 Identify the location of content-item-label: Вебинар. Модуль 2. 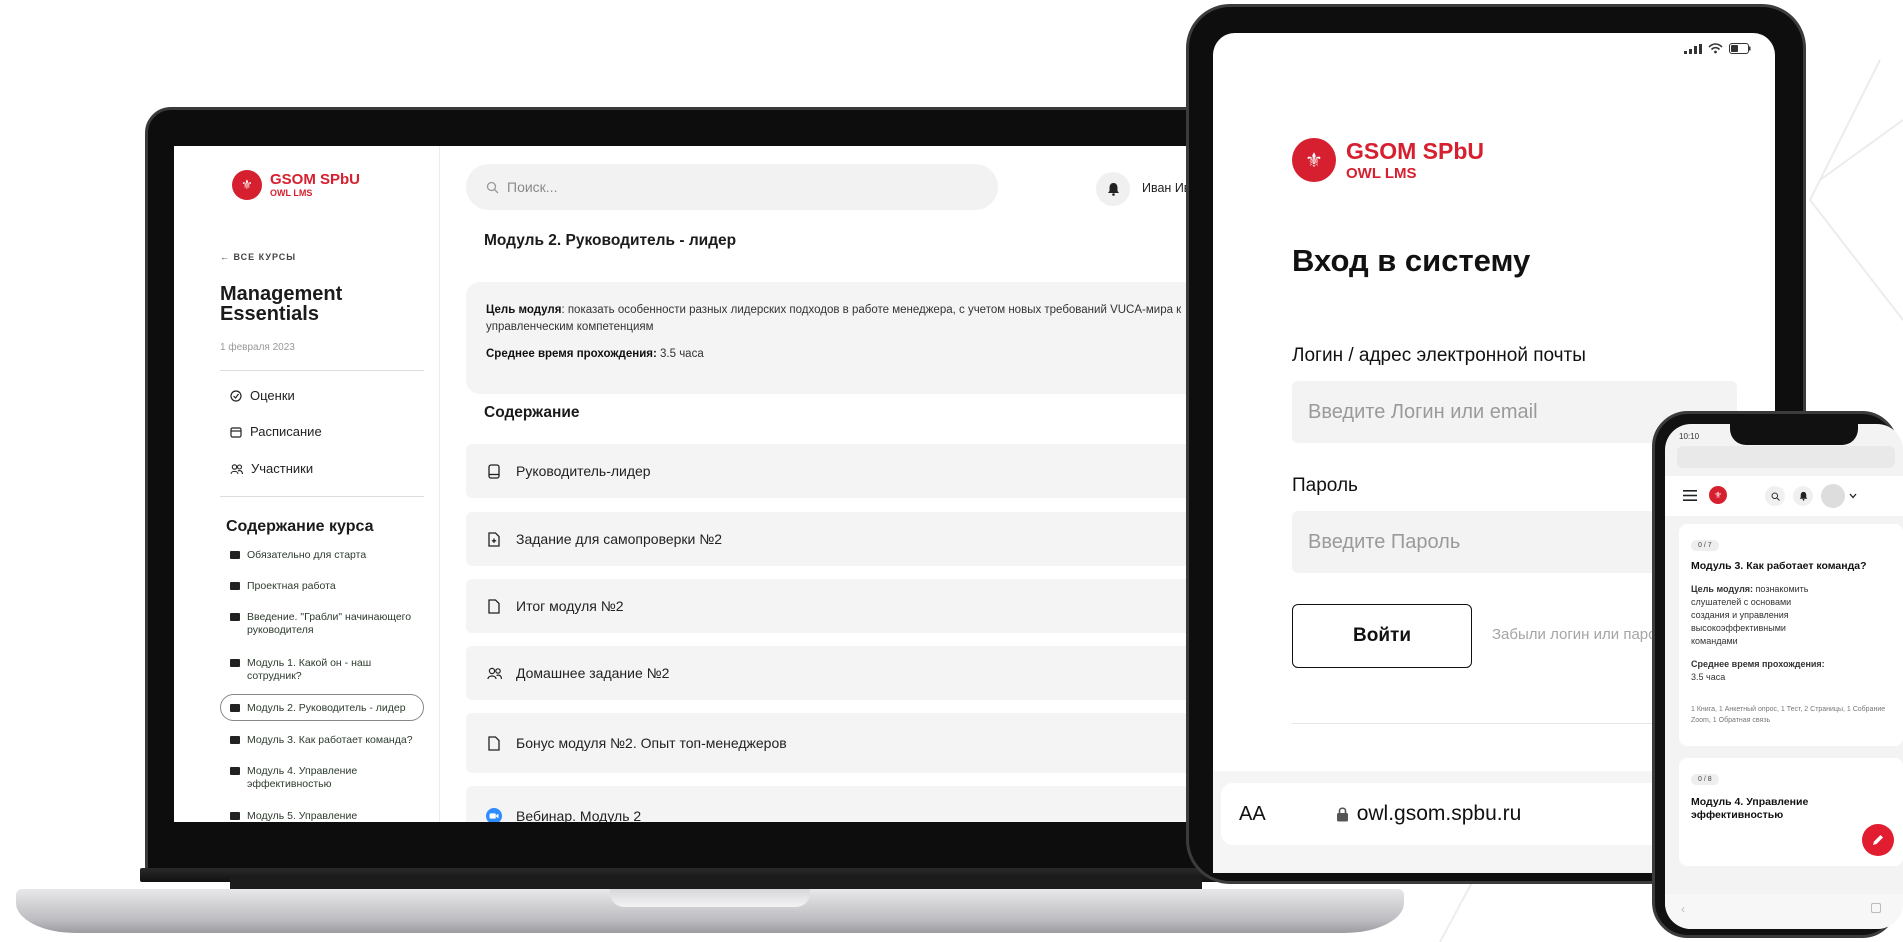
(579, 815).